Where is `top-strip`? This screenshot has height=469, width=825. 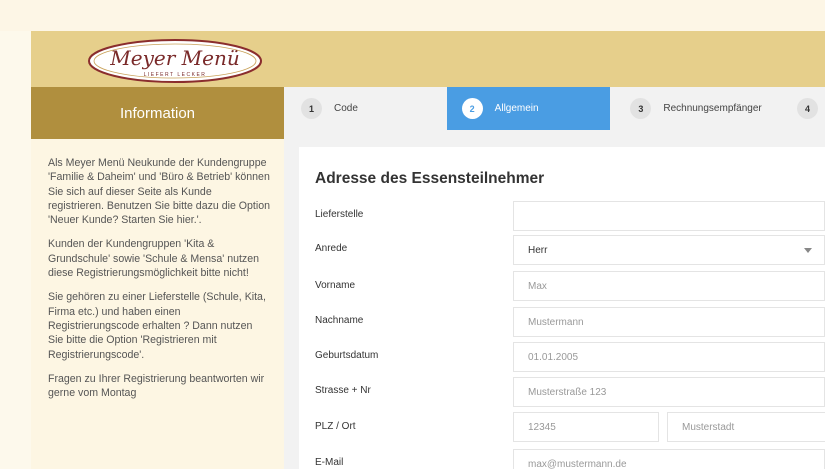
top-strip is located at coordinates (412, 15).